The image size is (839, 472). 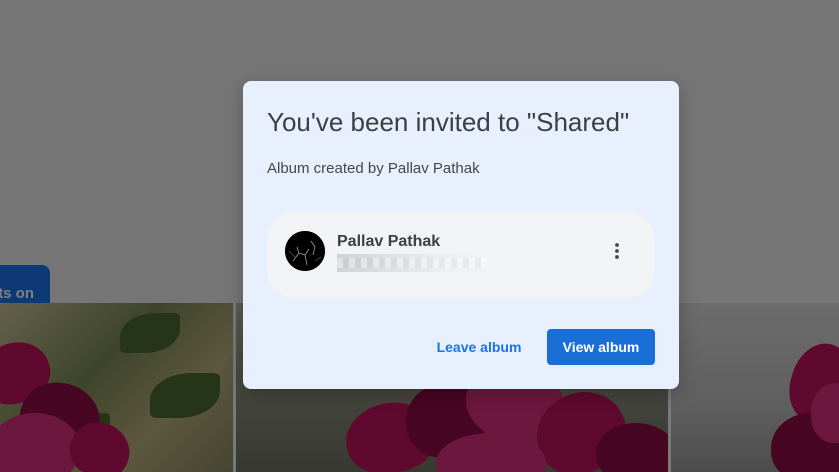 What do you see at coordinates (389, 241) in the screenshot?
I see `owner-name: Pallav Pathak` at bounding box center [389, 241].